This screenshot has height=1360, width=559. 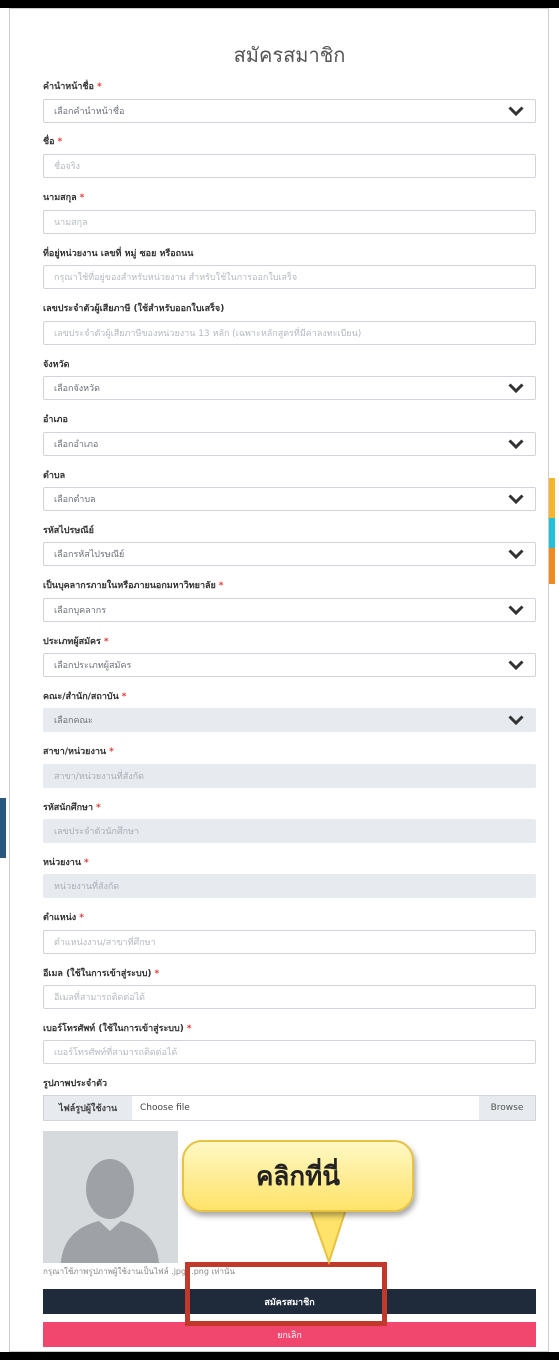 I want to click on agency-input: หน่วยงานที่สังกัด, so click(x=289, y=886).